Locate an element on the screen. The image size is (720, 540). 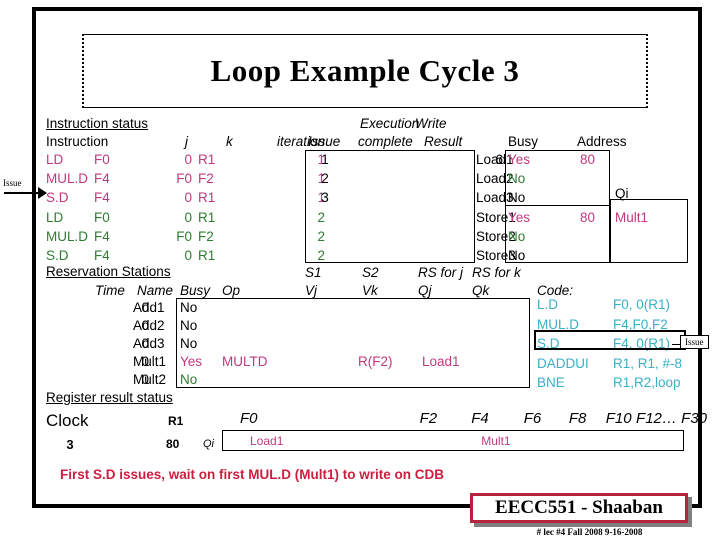
register-result-status-title: Register result status is located at coordinates (109, 397).